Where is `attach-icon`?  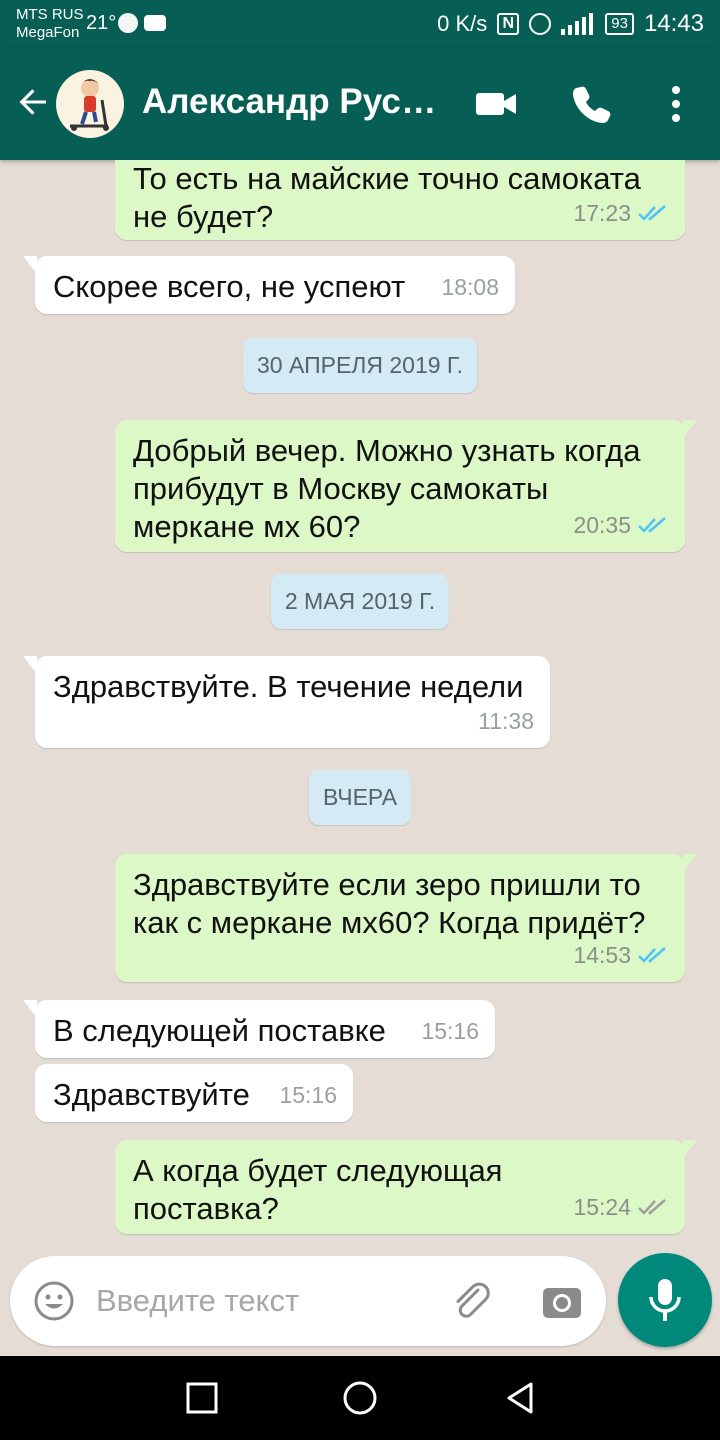 attach-icon is located at coordinates (472, 1302).